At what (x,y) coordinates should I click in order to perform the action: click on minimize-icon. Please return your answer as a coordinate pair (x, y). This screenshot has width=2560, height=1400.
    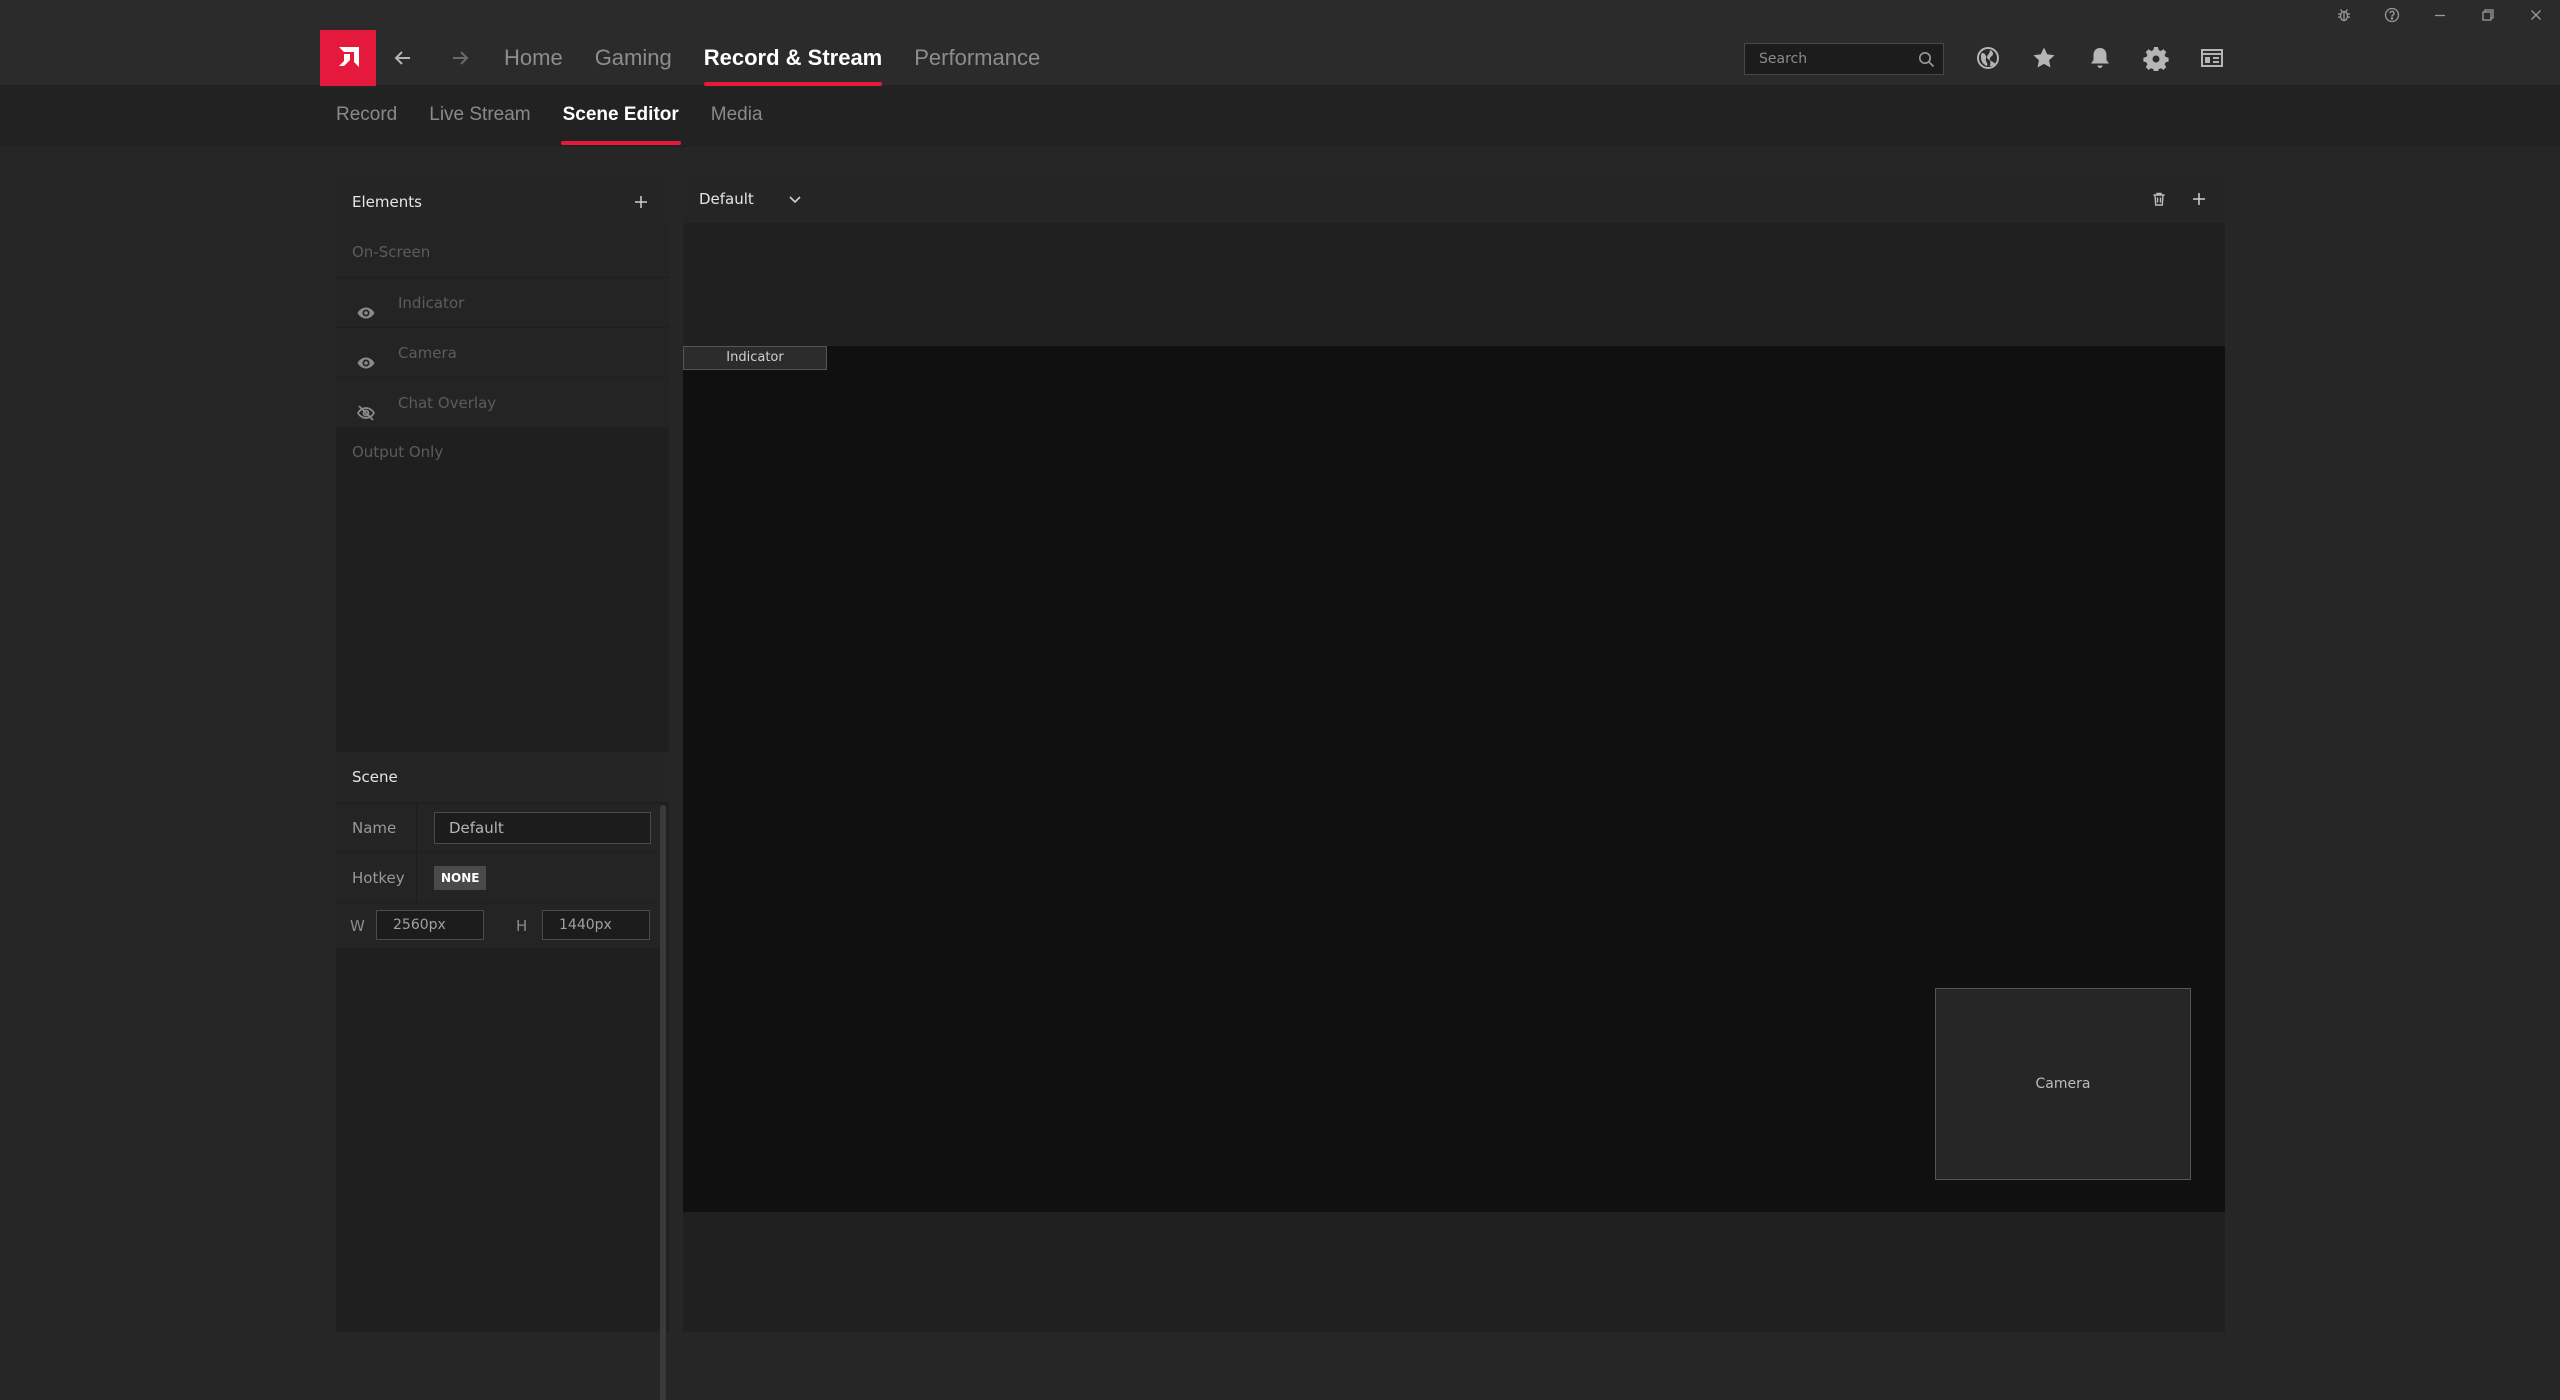
    Looking at the image, I should click on (2440, 15).